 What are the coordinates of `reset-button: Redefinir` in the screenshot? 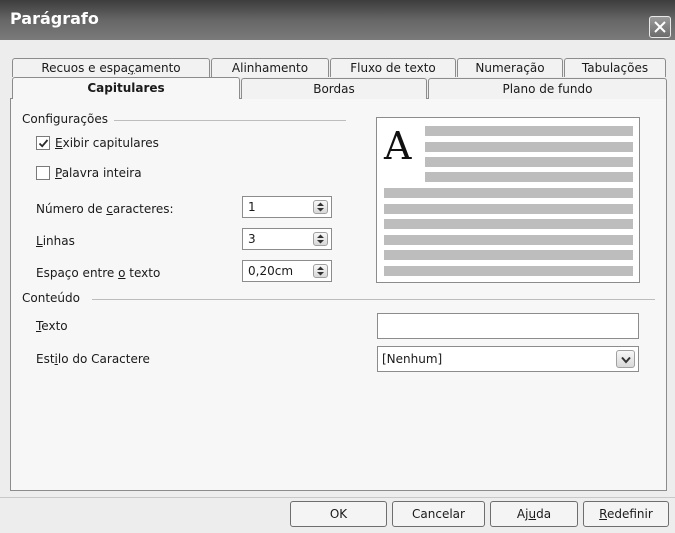 It's located at (626, 514).